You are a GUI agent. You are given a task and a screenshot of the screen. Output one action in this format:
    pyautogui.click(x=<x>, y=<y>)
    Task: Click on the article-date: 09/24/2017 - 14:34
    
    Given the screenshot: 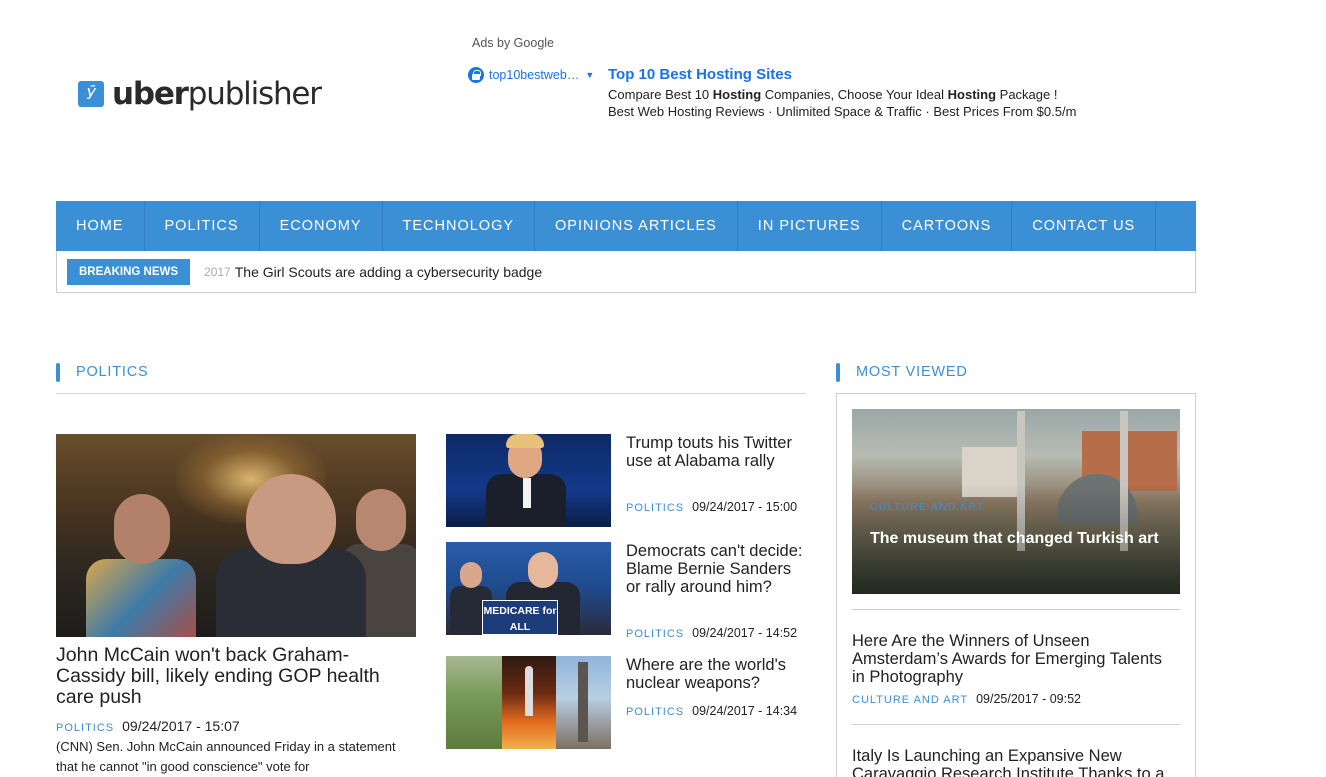 What is the action you would take?
    pyautogui.click(x=745, y=711)
    